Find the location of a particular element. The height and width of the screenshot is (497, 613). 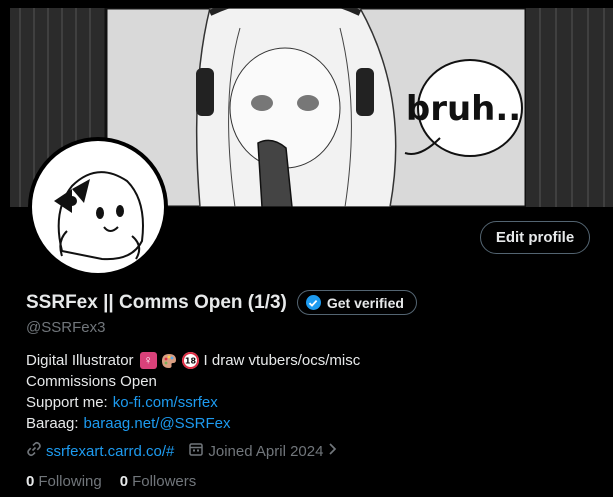

joined-date: Joined April 2024 is located at coordinates (266, 451).